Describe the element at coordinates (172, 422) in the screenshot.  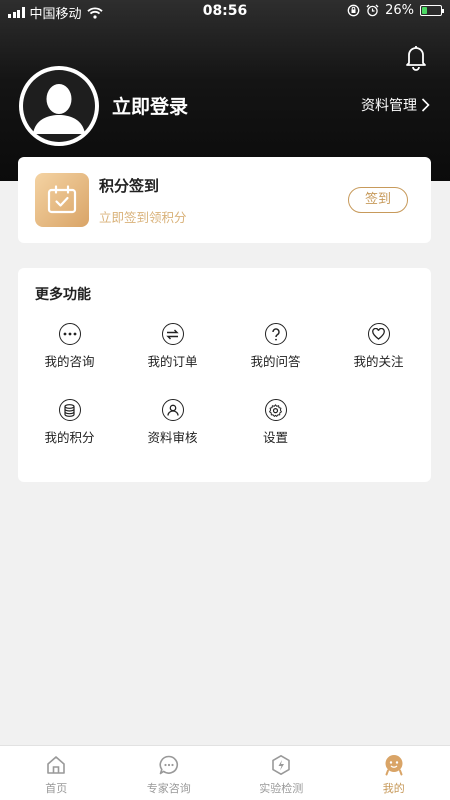
I see `data-review-item: 资料审核` at that location.